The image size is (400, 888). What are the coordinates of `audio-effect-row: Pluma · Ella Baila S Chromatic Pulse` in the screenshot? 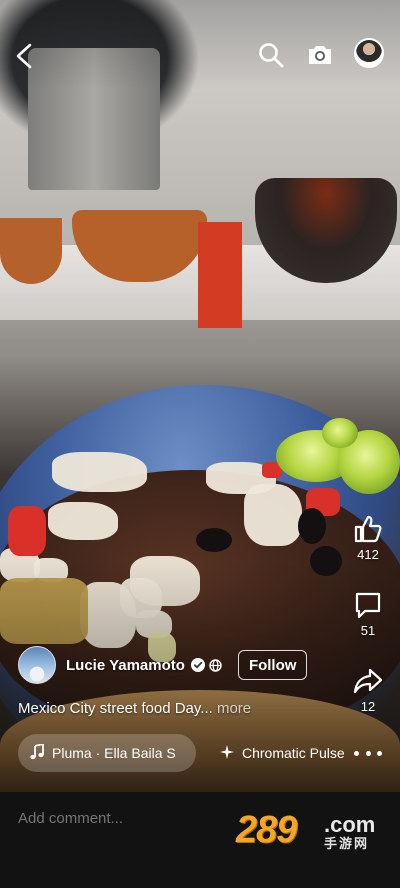 It's located at (209, 754).